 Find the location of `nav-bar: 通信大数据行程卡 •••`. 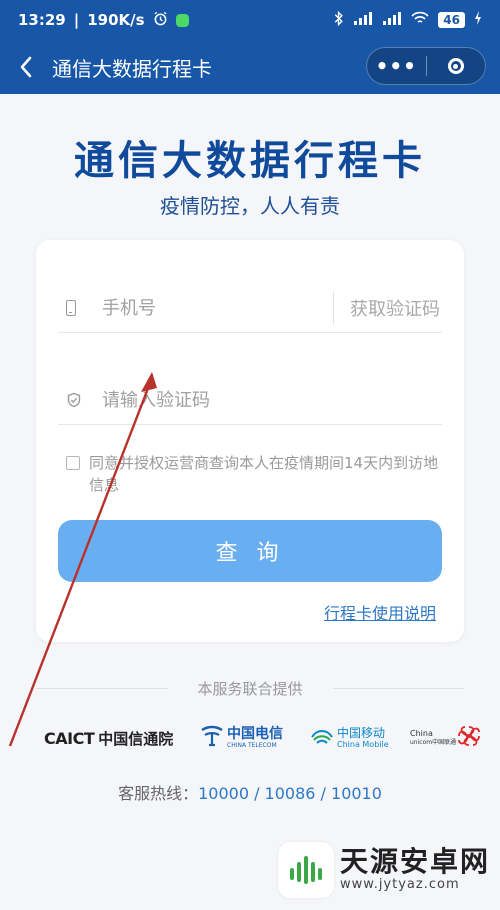

nav-bar: 通信大数据行程卡 ••• is located at coordinates (250, 67).